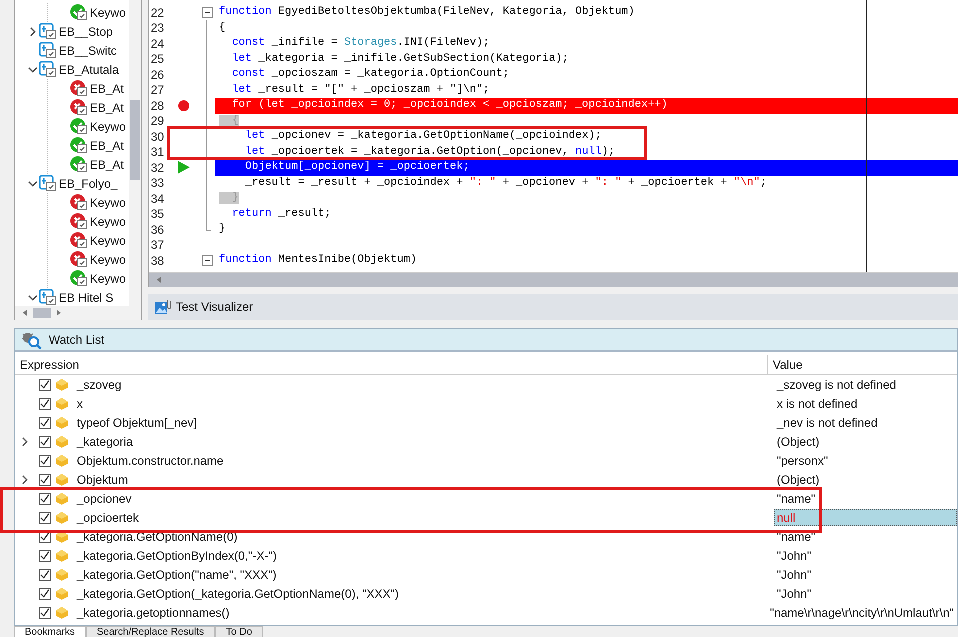 The image size is (958, 637). What do you see at coordinates (862, 364) in the screenshot?
I see `column-header: Value` at bounding box center [862, 364].